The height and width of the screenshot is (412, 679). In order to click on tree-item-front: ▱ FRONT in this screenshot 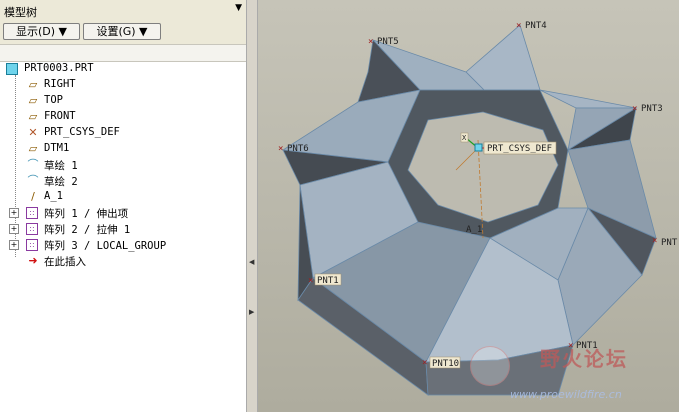, I will do `click(123, 117)`.